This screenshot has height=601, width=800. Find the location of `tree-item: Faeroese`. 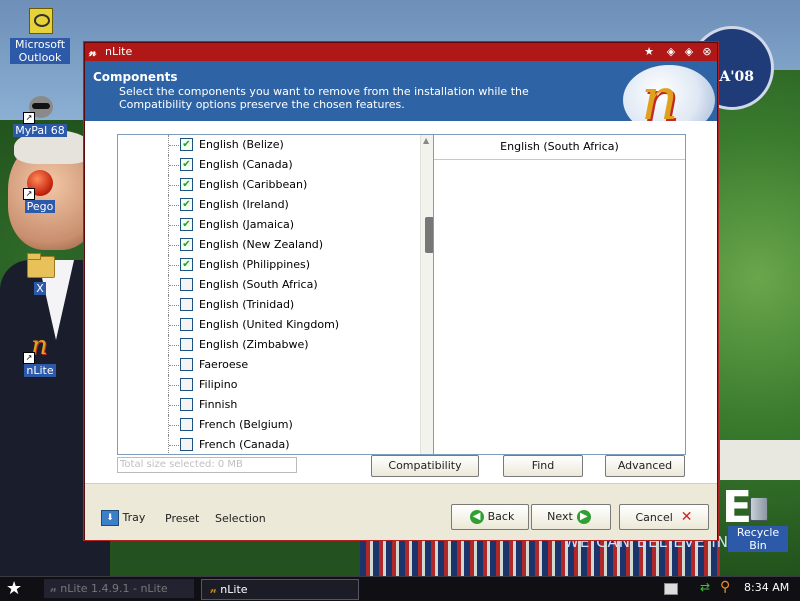

tree-item: Faeroese is located at coordinates (268, 365).